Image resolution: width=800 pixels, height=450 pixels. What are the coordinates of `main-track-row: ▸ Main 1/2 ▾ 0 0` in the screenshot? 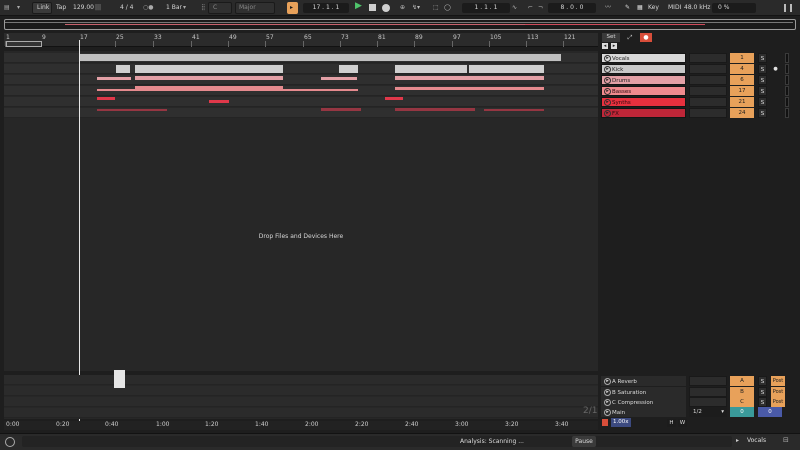 It's located at (700, 412).